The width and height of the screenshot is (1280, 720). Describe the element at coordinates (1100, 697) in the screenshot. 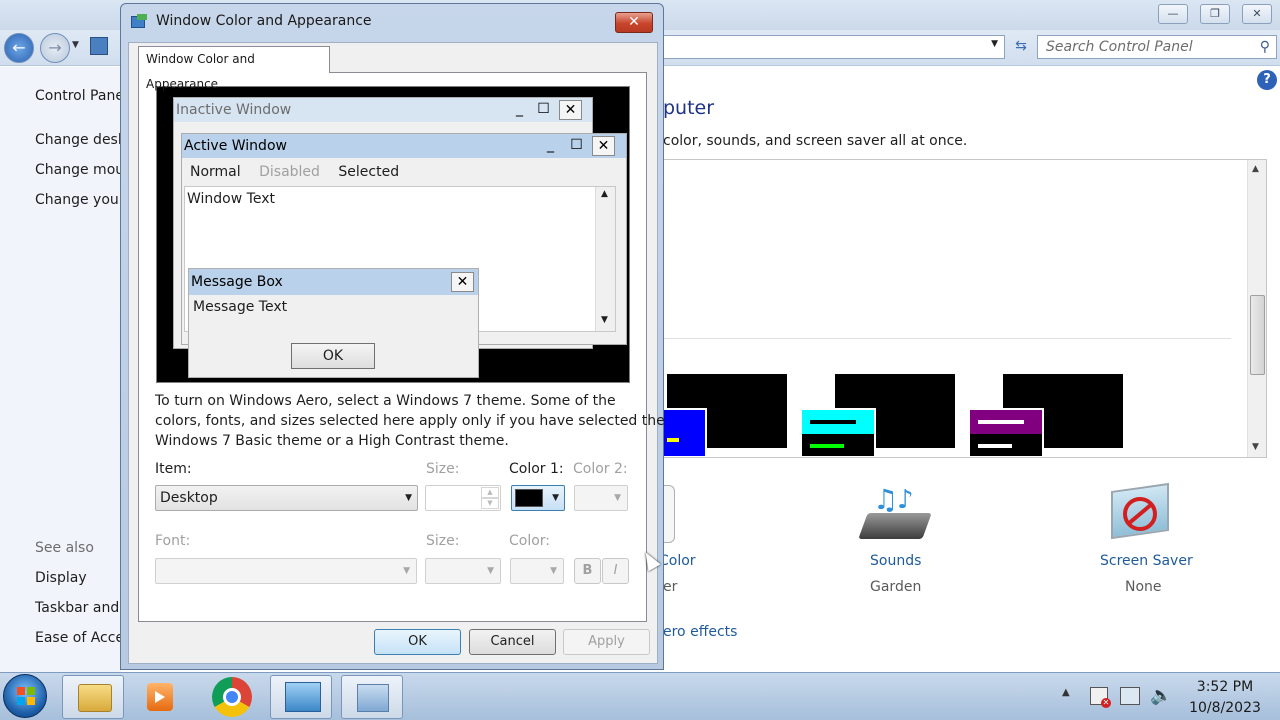

I see `action-center-icon: ✕` at that location.